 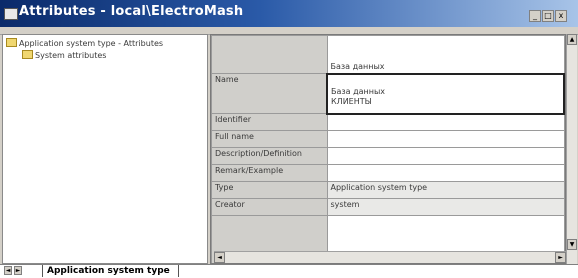 What do you see at coordinates (269, 122) in the screenshot?
I see `row-label-identifier: Identifier` at bounding box center [269, 122].